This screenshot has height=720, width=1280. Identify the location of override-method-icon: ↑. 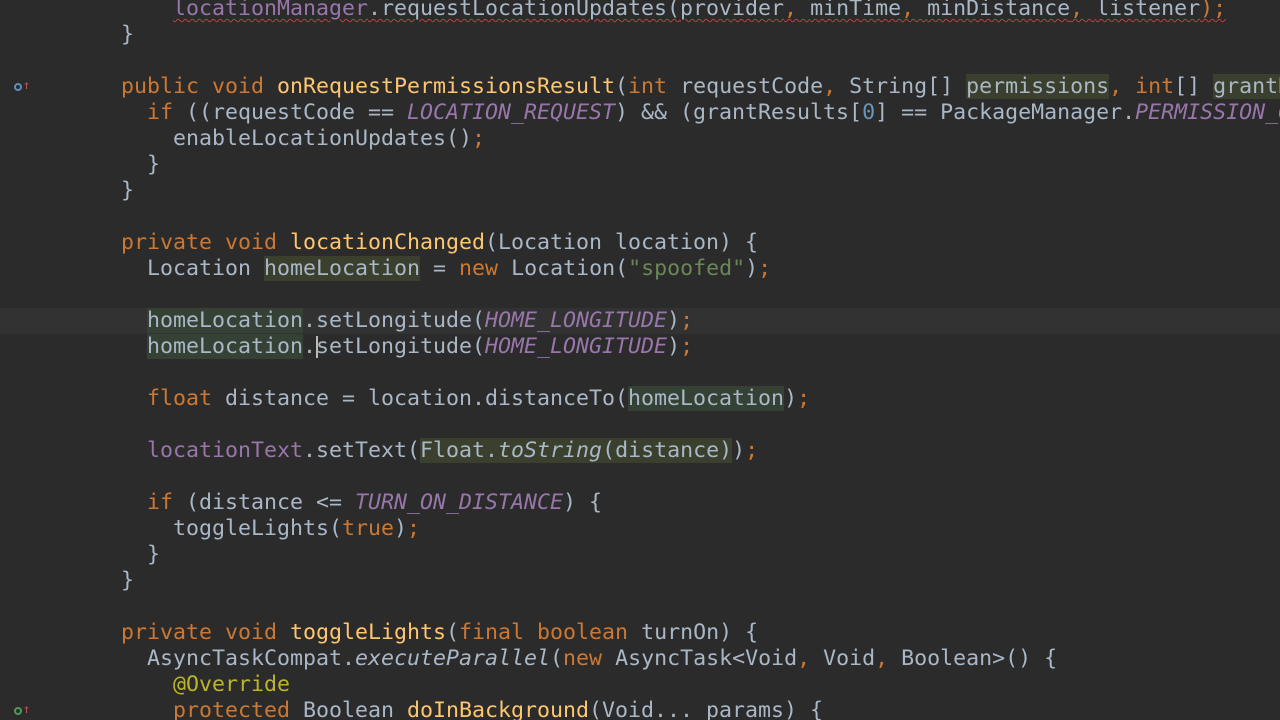
(26, 87).